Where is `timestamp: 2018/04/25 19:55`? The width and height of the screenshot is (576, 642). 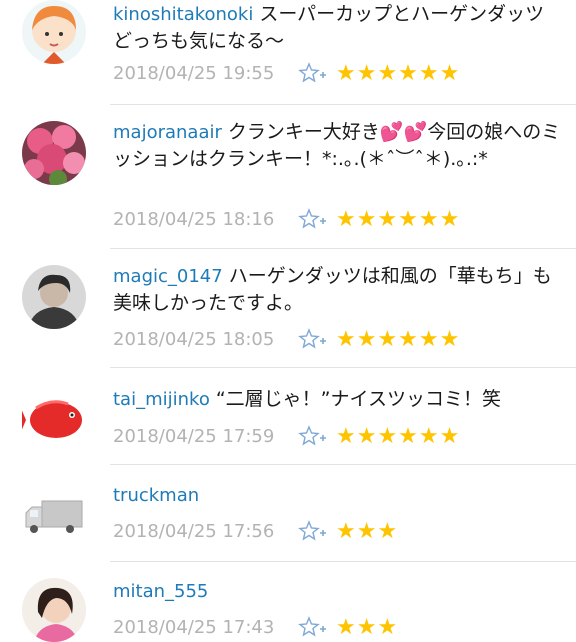
timestamp: 2018/04/25 19:55 is located at coordinates (194, 73).